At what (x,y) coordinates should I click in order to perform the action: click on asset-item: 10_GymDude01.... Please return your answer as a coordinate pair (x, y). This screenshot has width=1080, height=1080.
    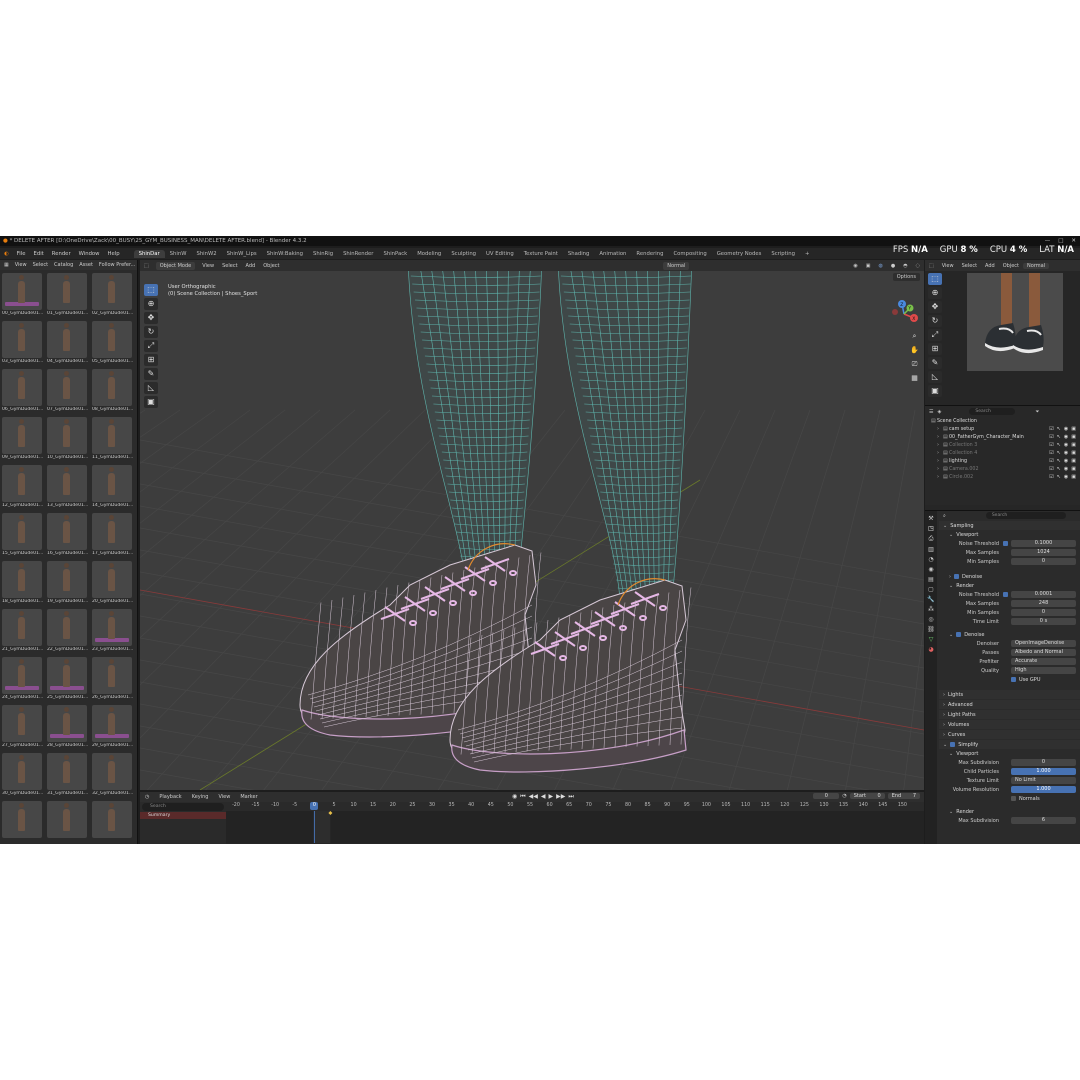
    Looking at the image, I should click on (68, 440).